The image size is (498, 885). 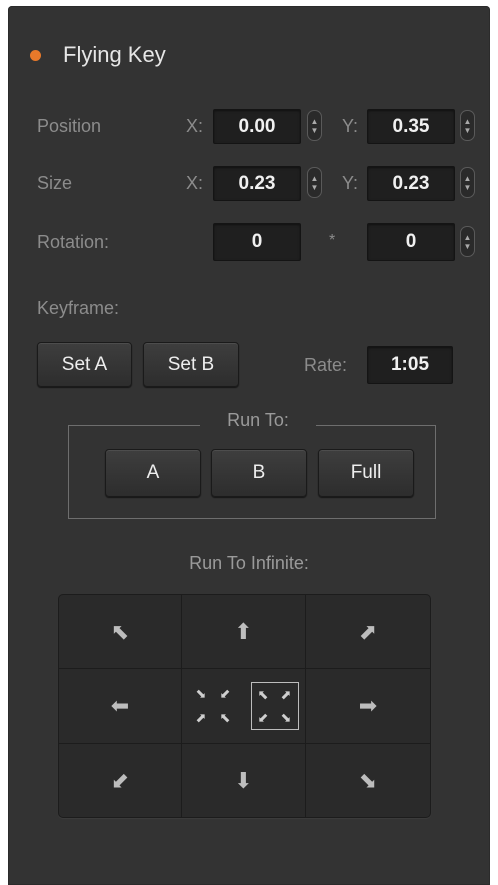 What do you see at coordinates (191, 364) in the screenshot?
I see `set-b-button: Set B` at bounding box center [191, 364].